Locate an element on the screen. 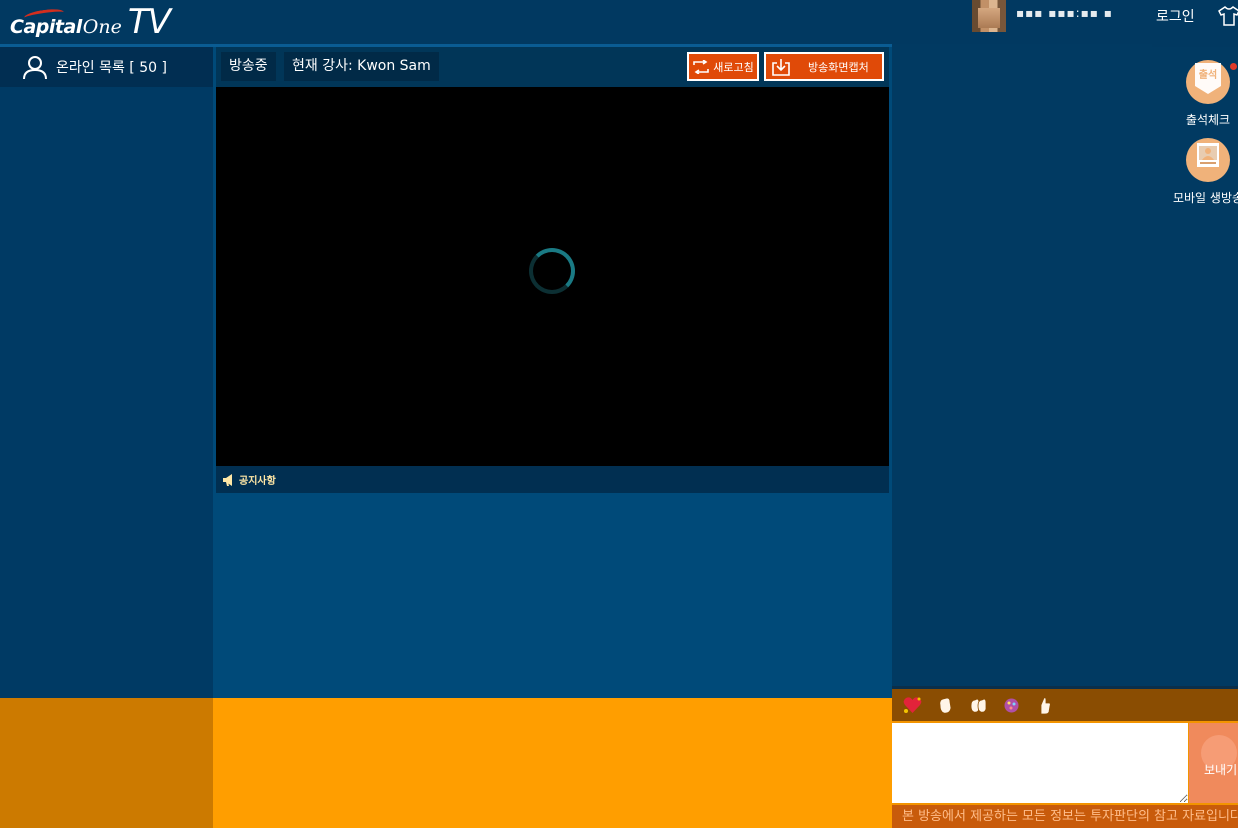 This screenshot has height=828, width=1238. capture-label: 방송화면캡처 is located at coordinates (838, 67).